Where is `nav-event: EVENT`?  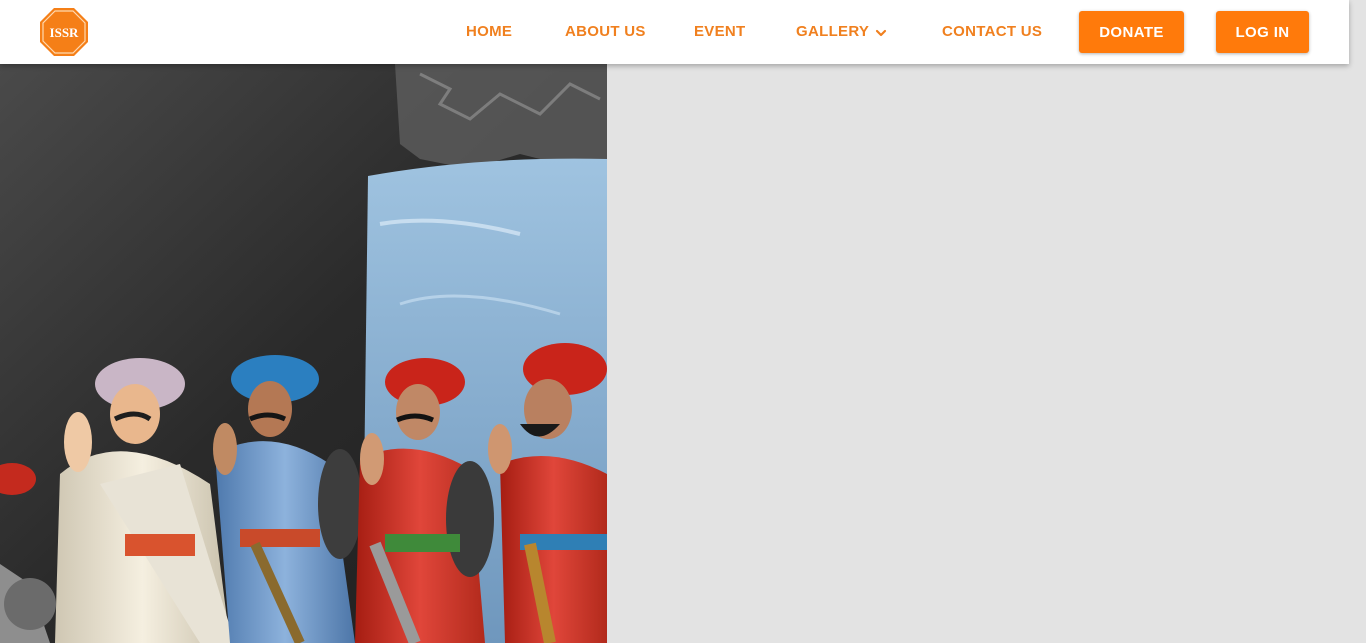 nav-event: EVENT is located at coordinates (720, 32).